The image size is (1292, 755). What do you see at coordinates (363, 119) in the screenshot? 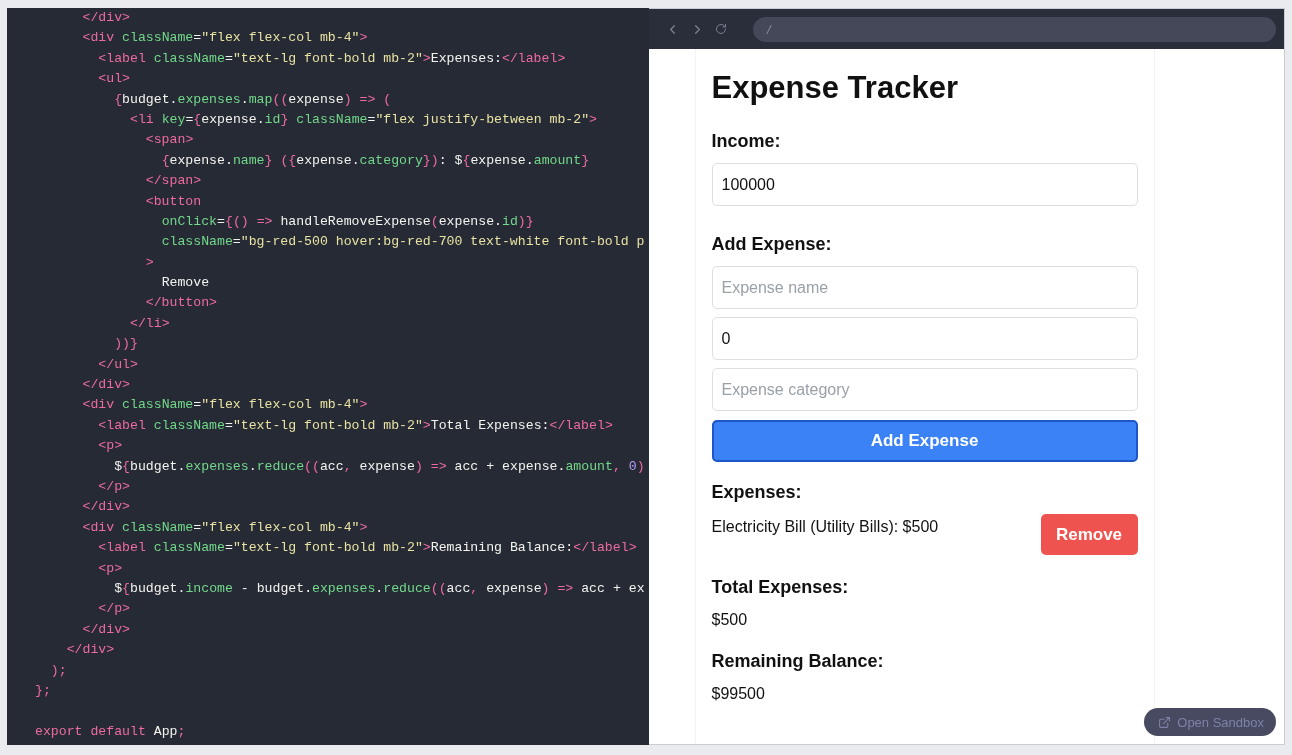
I see `code-line: <li key={expense.id} className="flex justify-between mb-2">` at bounding box center [363, 119].